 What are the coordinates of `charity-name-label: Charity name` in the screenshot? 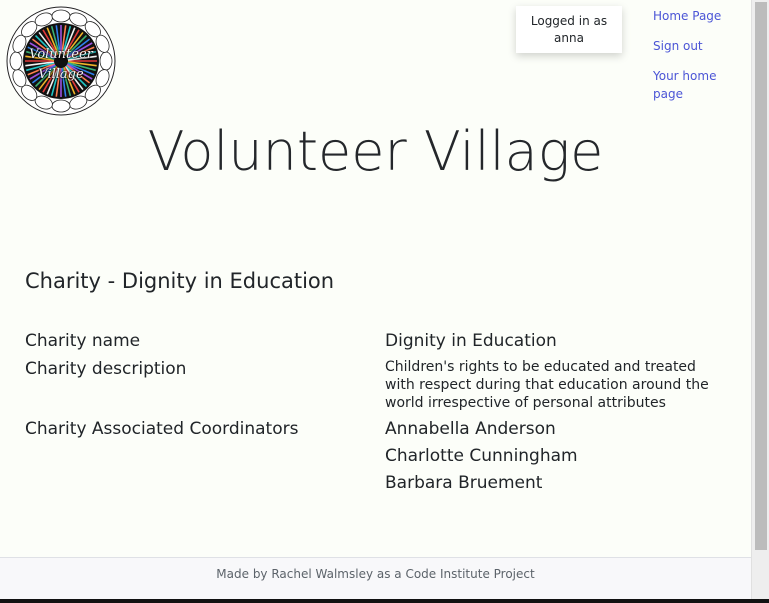 It's located at (83, 341).